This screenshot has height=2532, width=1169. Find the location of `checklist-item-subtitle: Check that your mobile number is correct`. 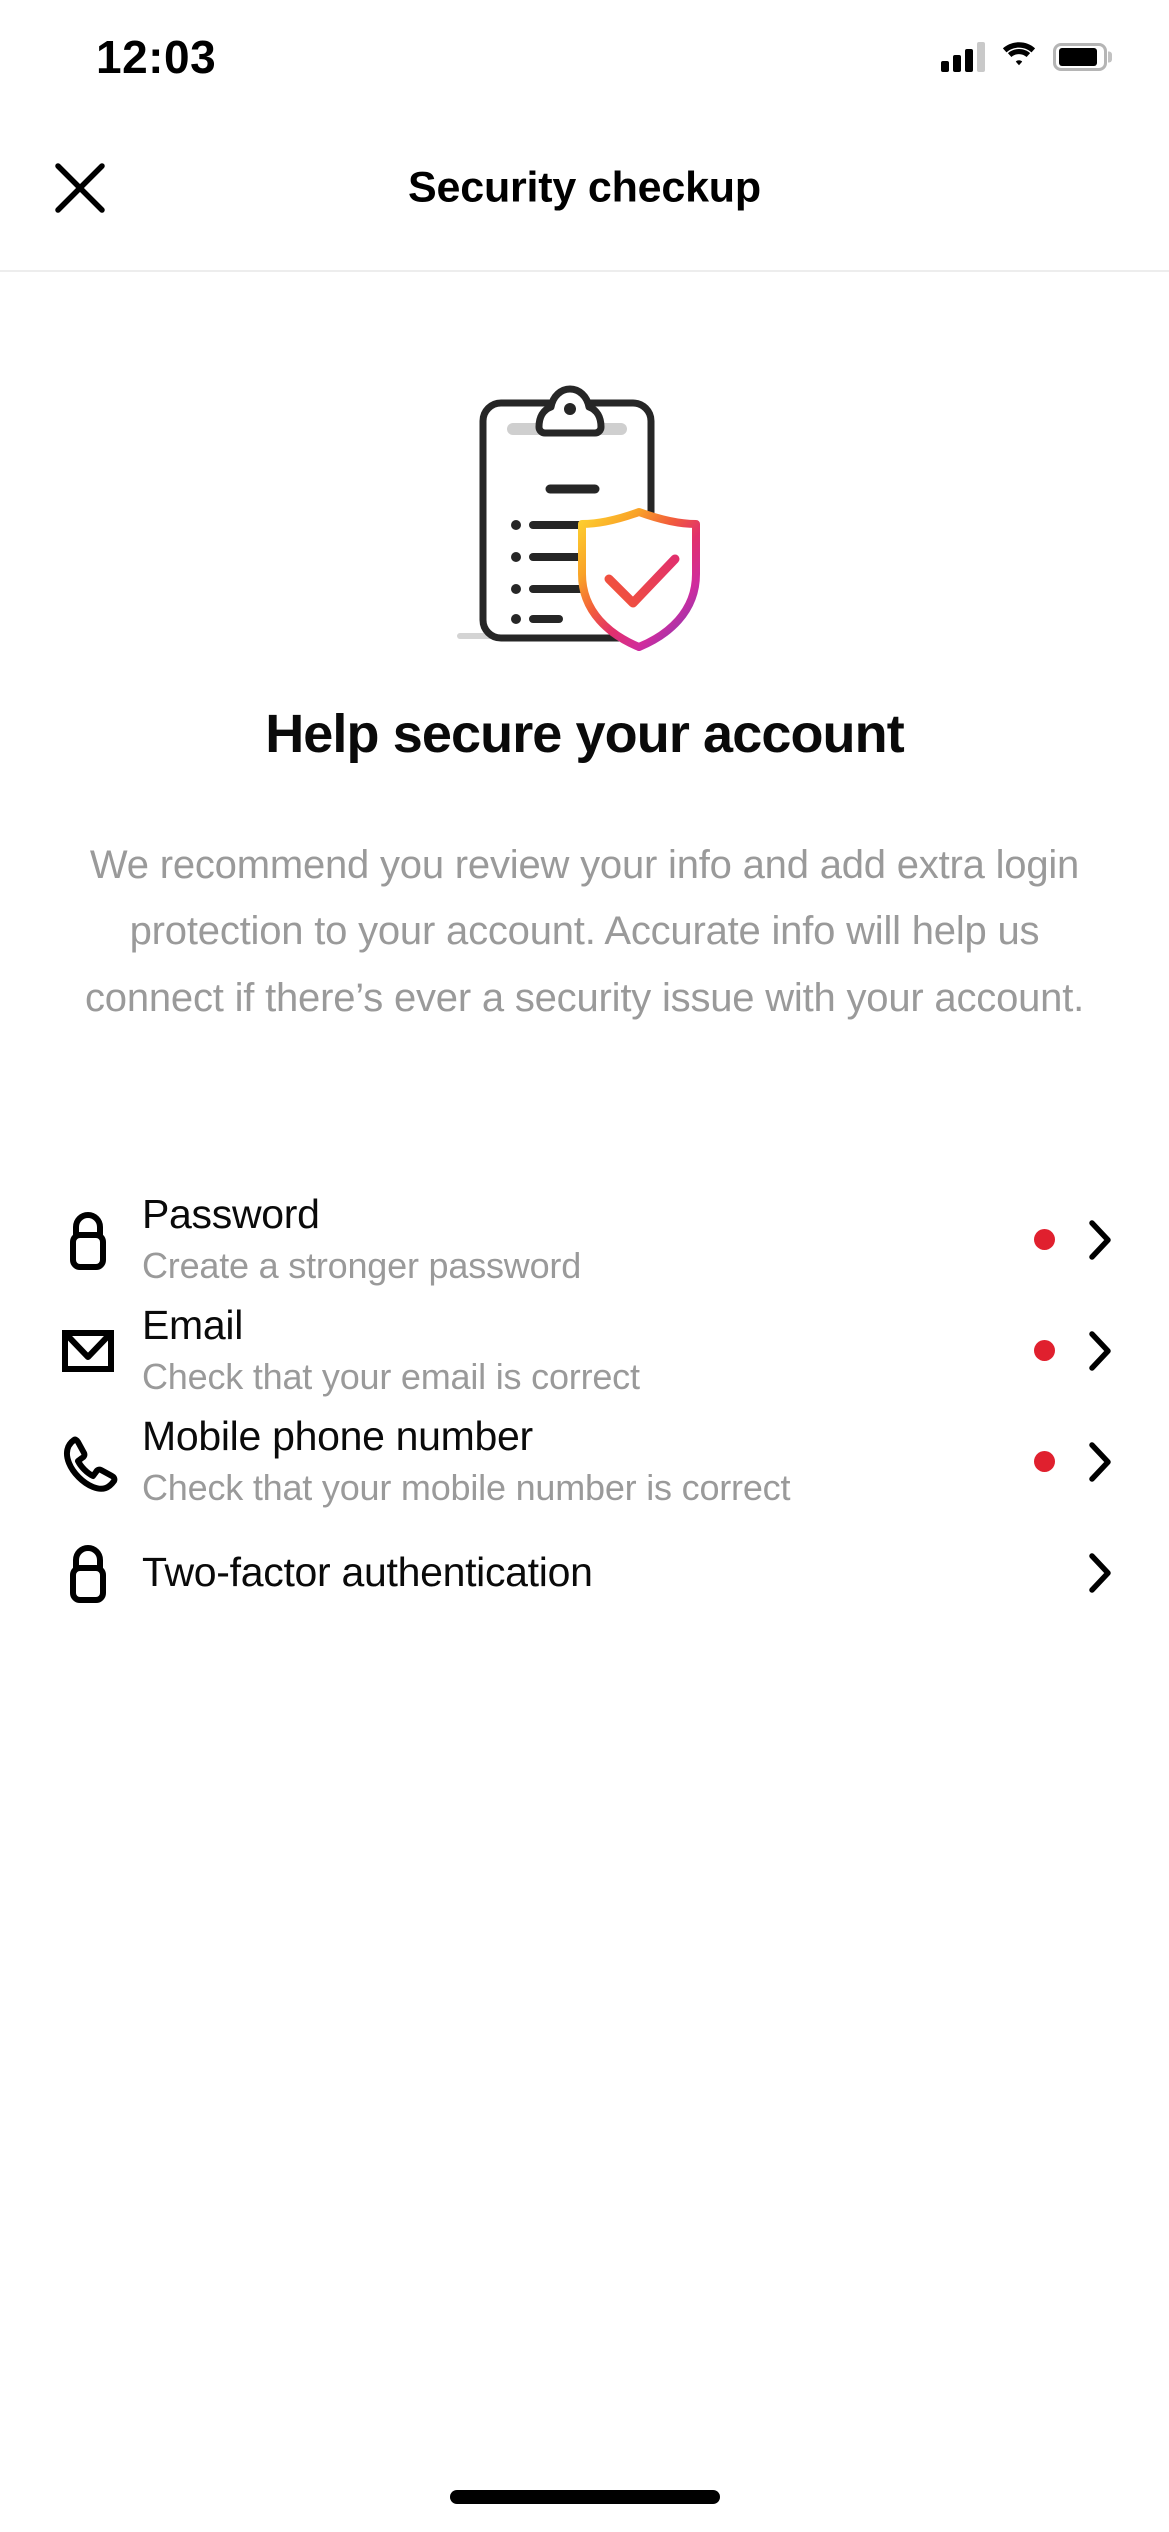

checklist-item-subtitle: Check that your mobile number is correct is located at coordinates (466, 1488).